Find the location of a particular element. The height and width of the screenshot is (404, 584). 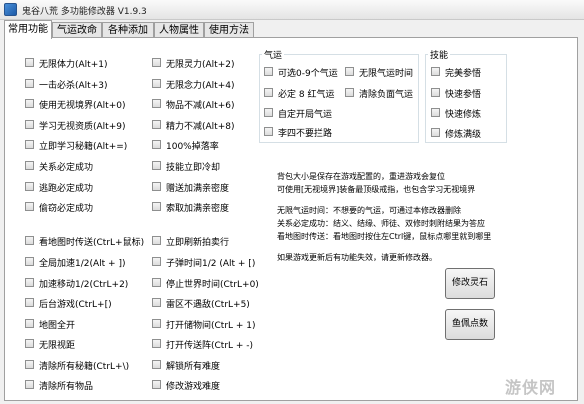

app-icon is located at coordinates (10, 9).